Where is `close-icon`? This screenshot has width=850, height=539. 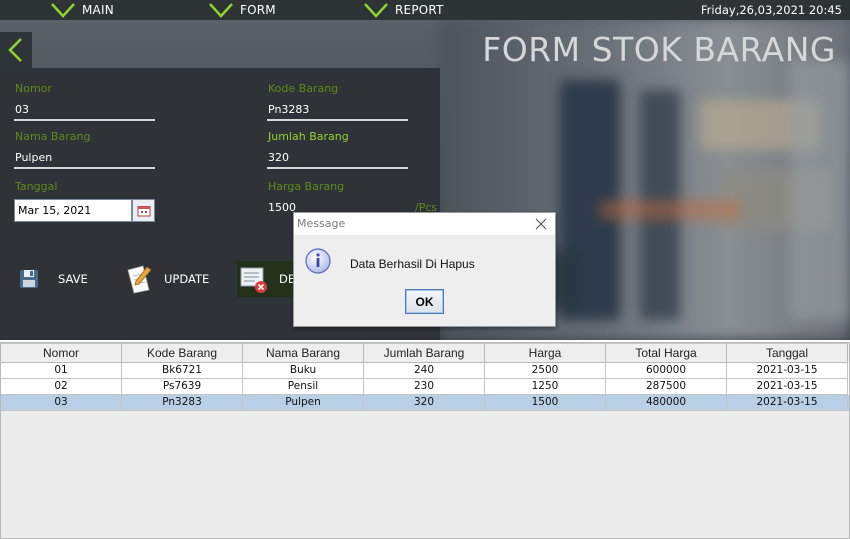
close-icon is located at coordinates (541, 224).